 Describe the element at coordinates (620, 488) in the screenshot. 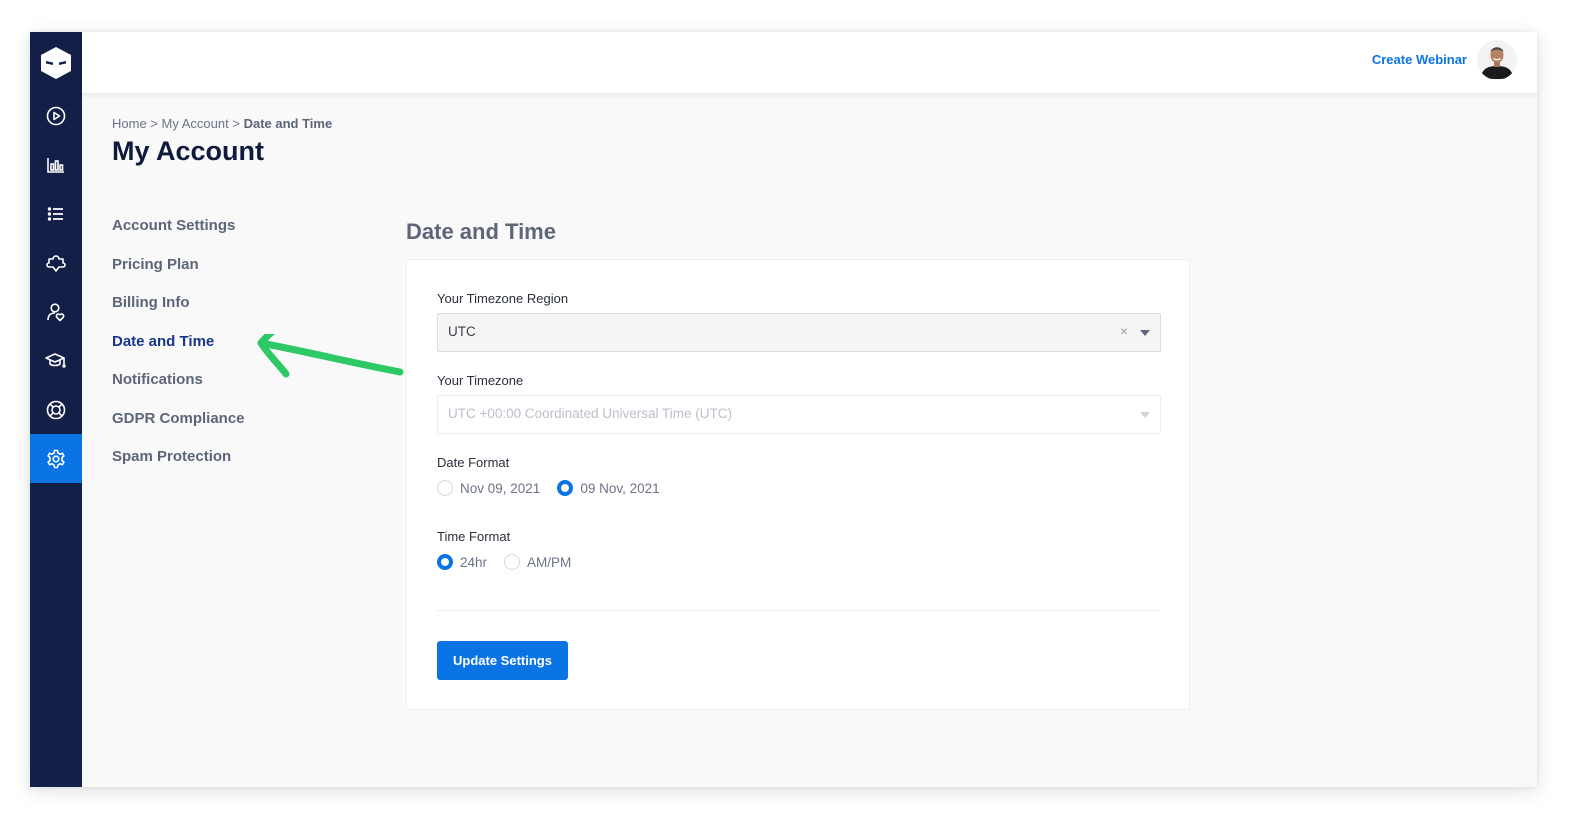

I see `radio-label: 09 Nov, 2021` at that location.